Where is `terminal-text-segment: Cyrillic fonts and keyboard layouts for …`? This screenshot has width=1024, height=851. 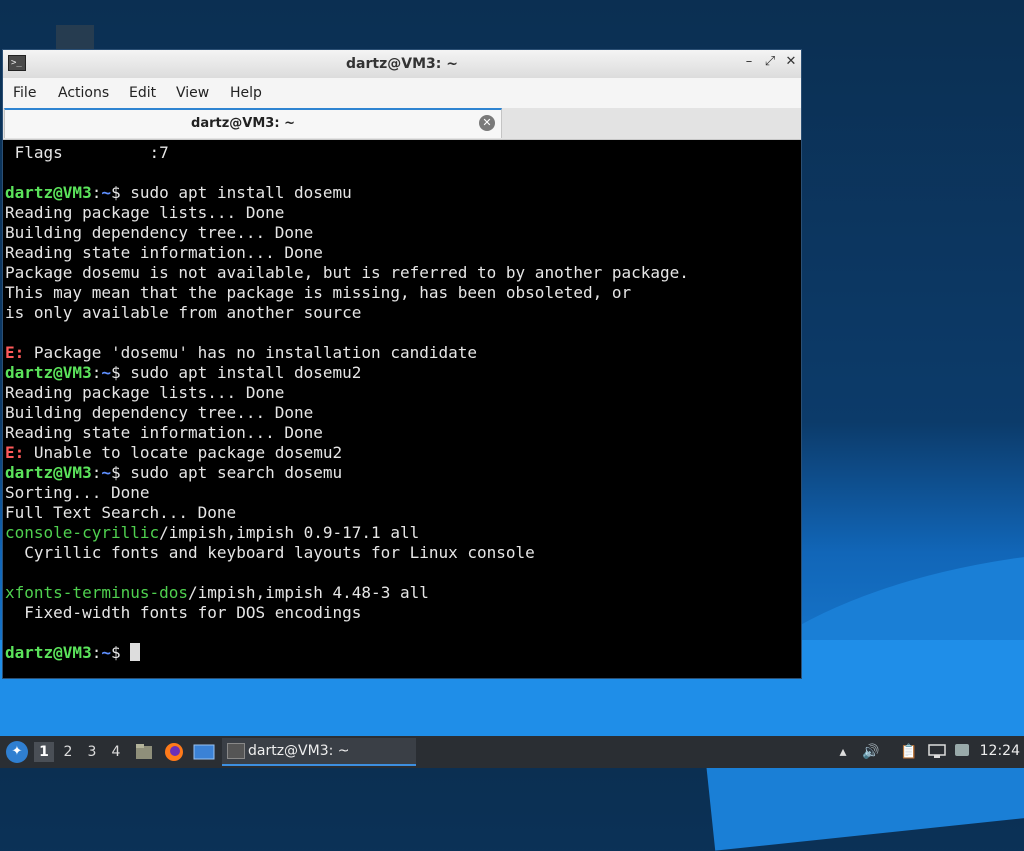
terminal-text-segment: Cyrillic fonts and keyboard layouts for … is located at coordinates (270, 552).